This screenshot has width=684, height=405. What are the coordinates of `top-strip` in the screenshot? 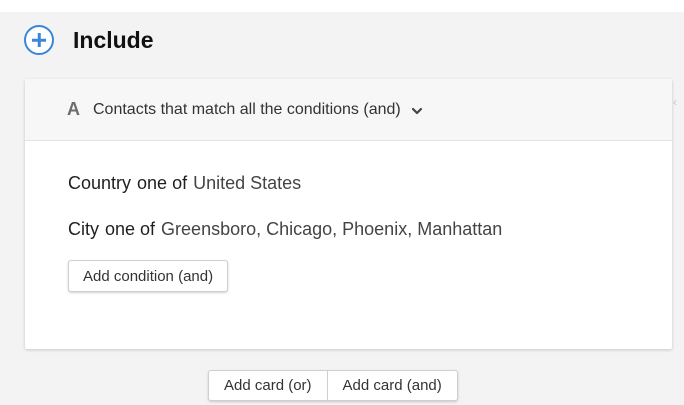 It's located at (342, 6).